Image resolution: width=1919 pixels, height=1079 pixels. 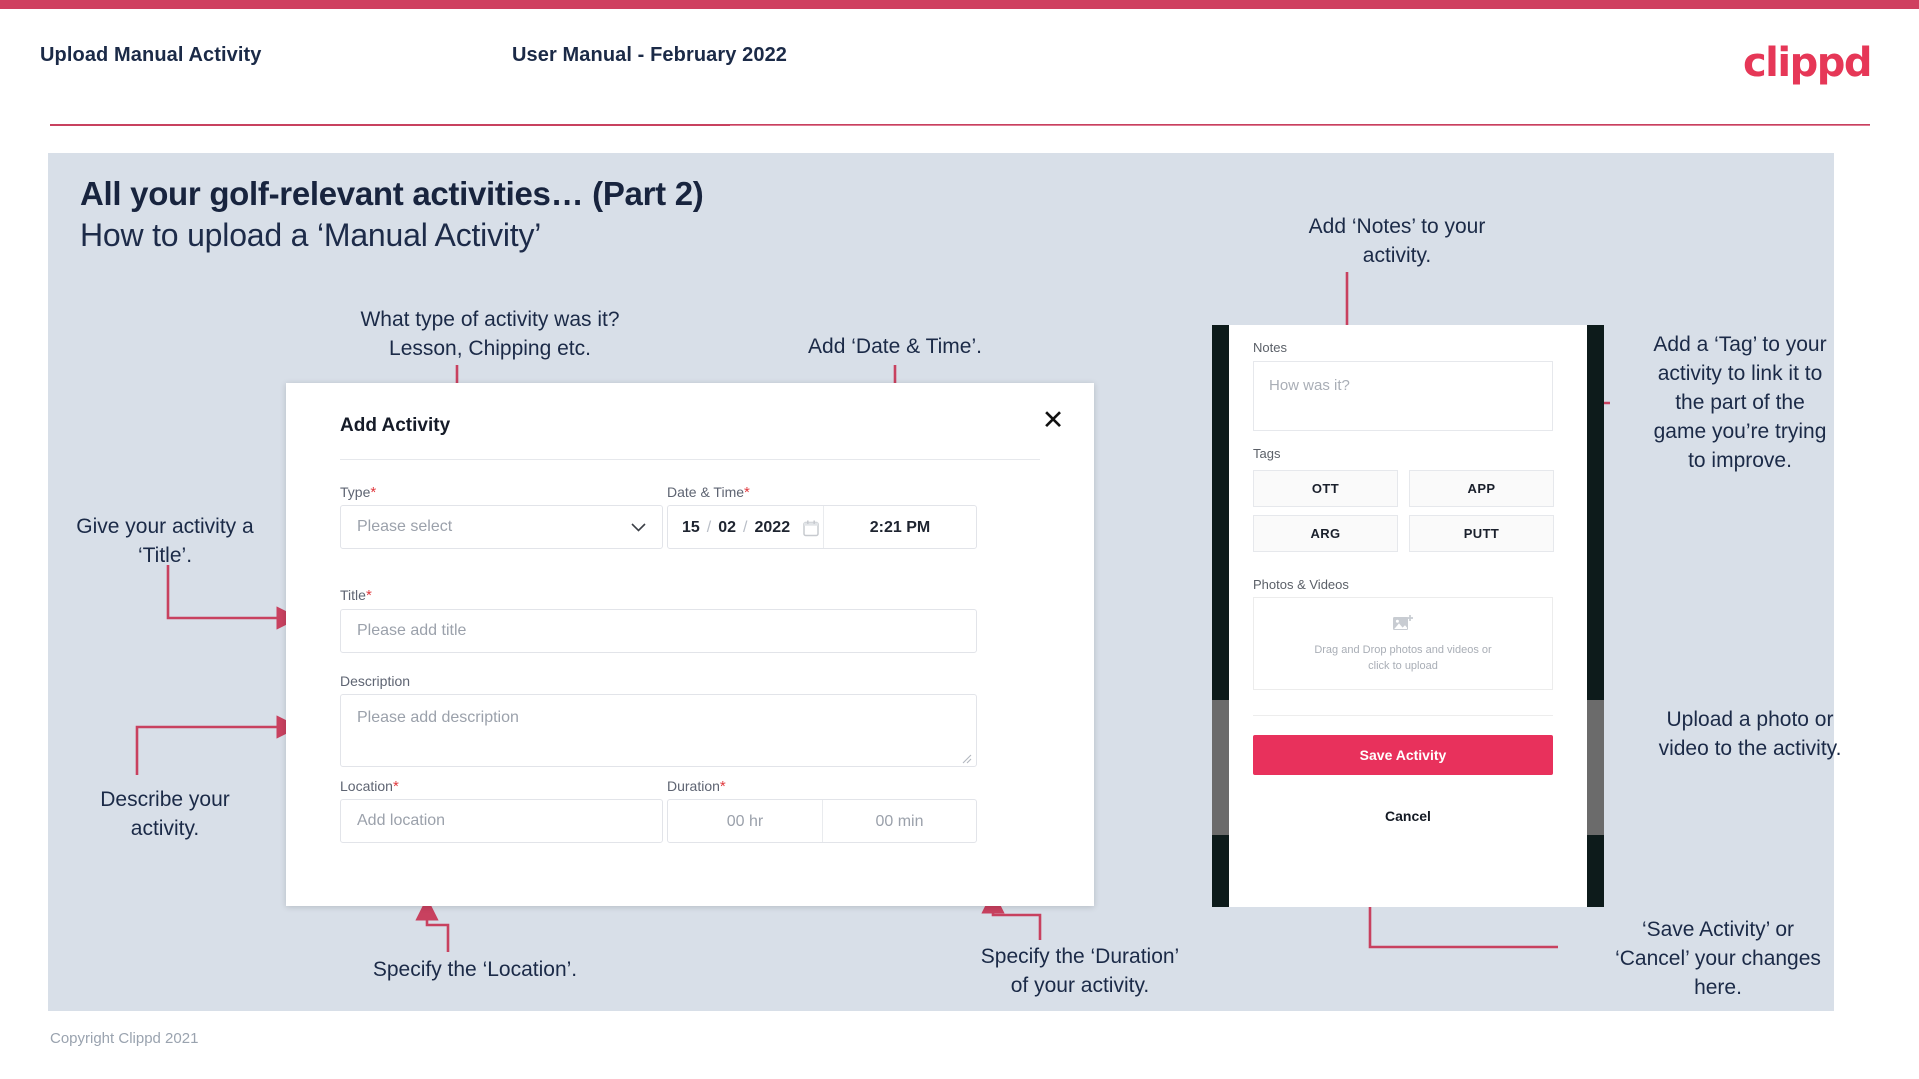 What do you see at coordinates (1750, 719) in the screenshot?
I see `annotation-upload-line1: Upload a photo or` at bounding box center [1750, 719].